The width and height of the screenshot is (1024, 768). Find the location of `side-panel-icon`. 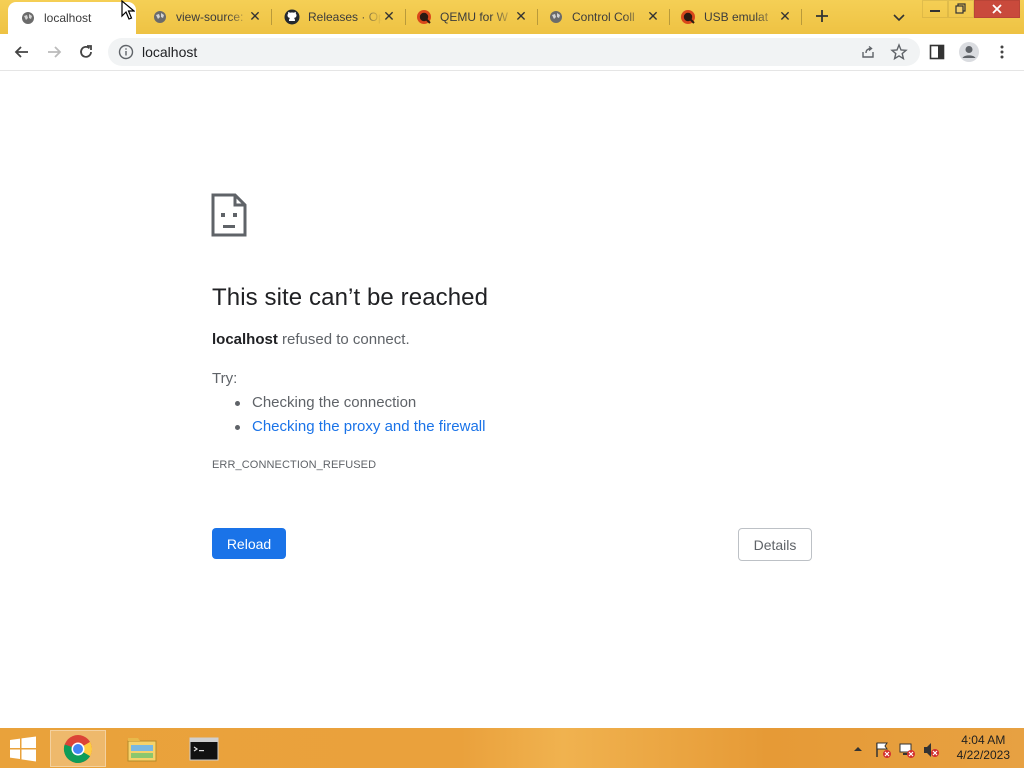

side-panel-icon is located at coordinates (937, 52).